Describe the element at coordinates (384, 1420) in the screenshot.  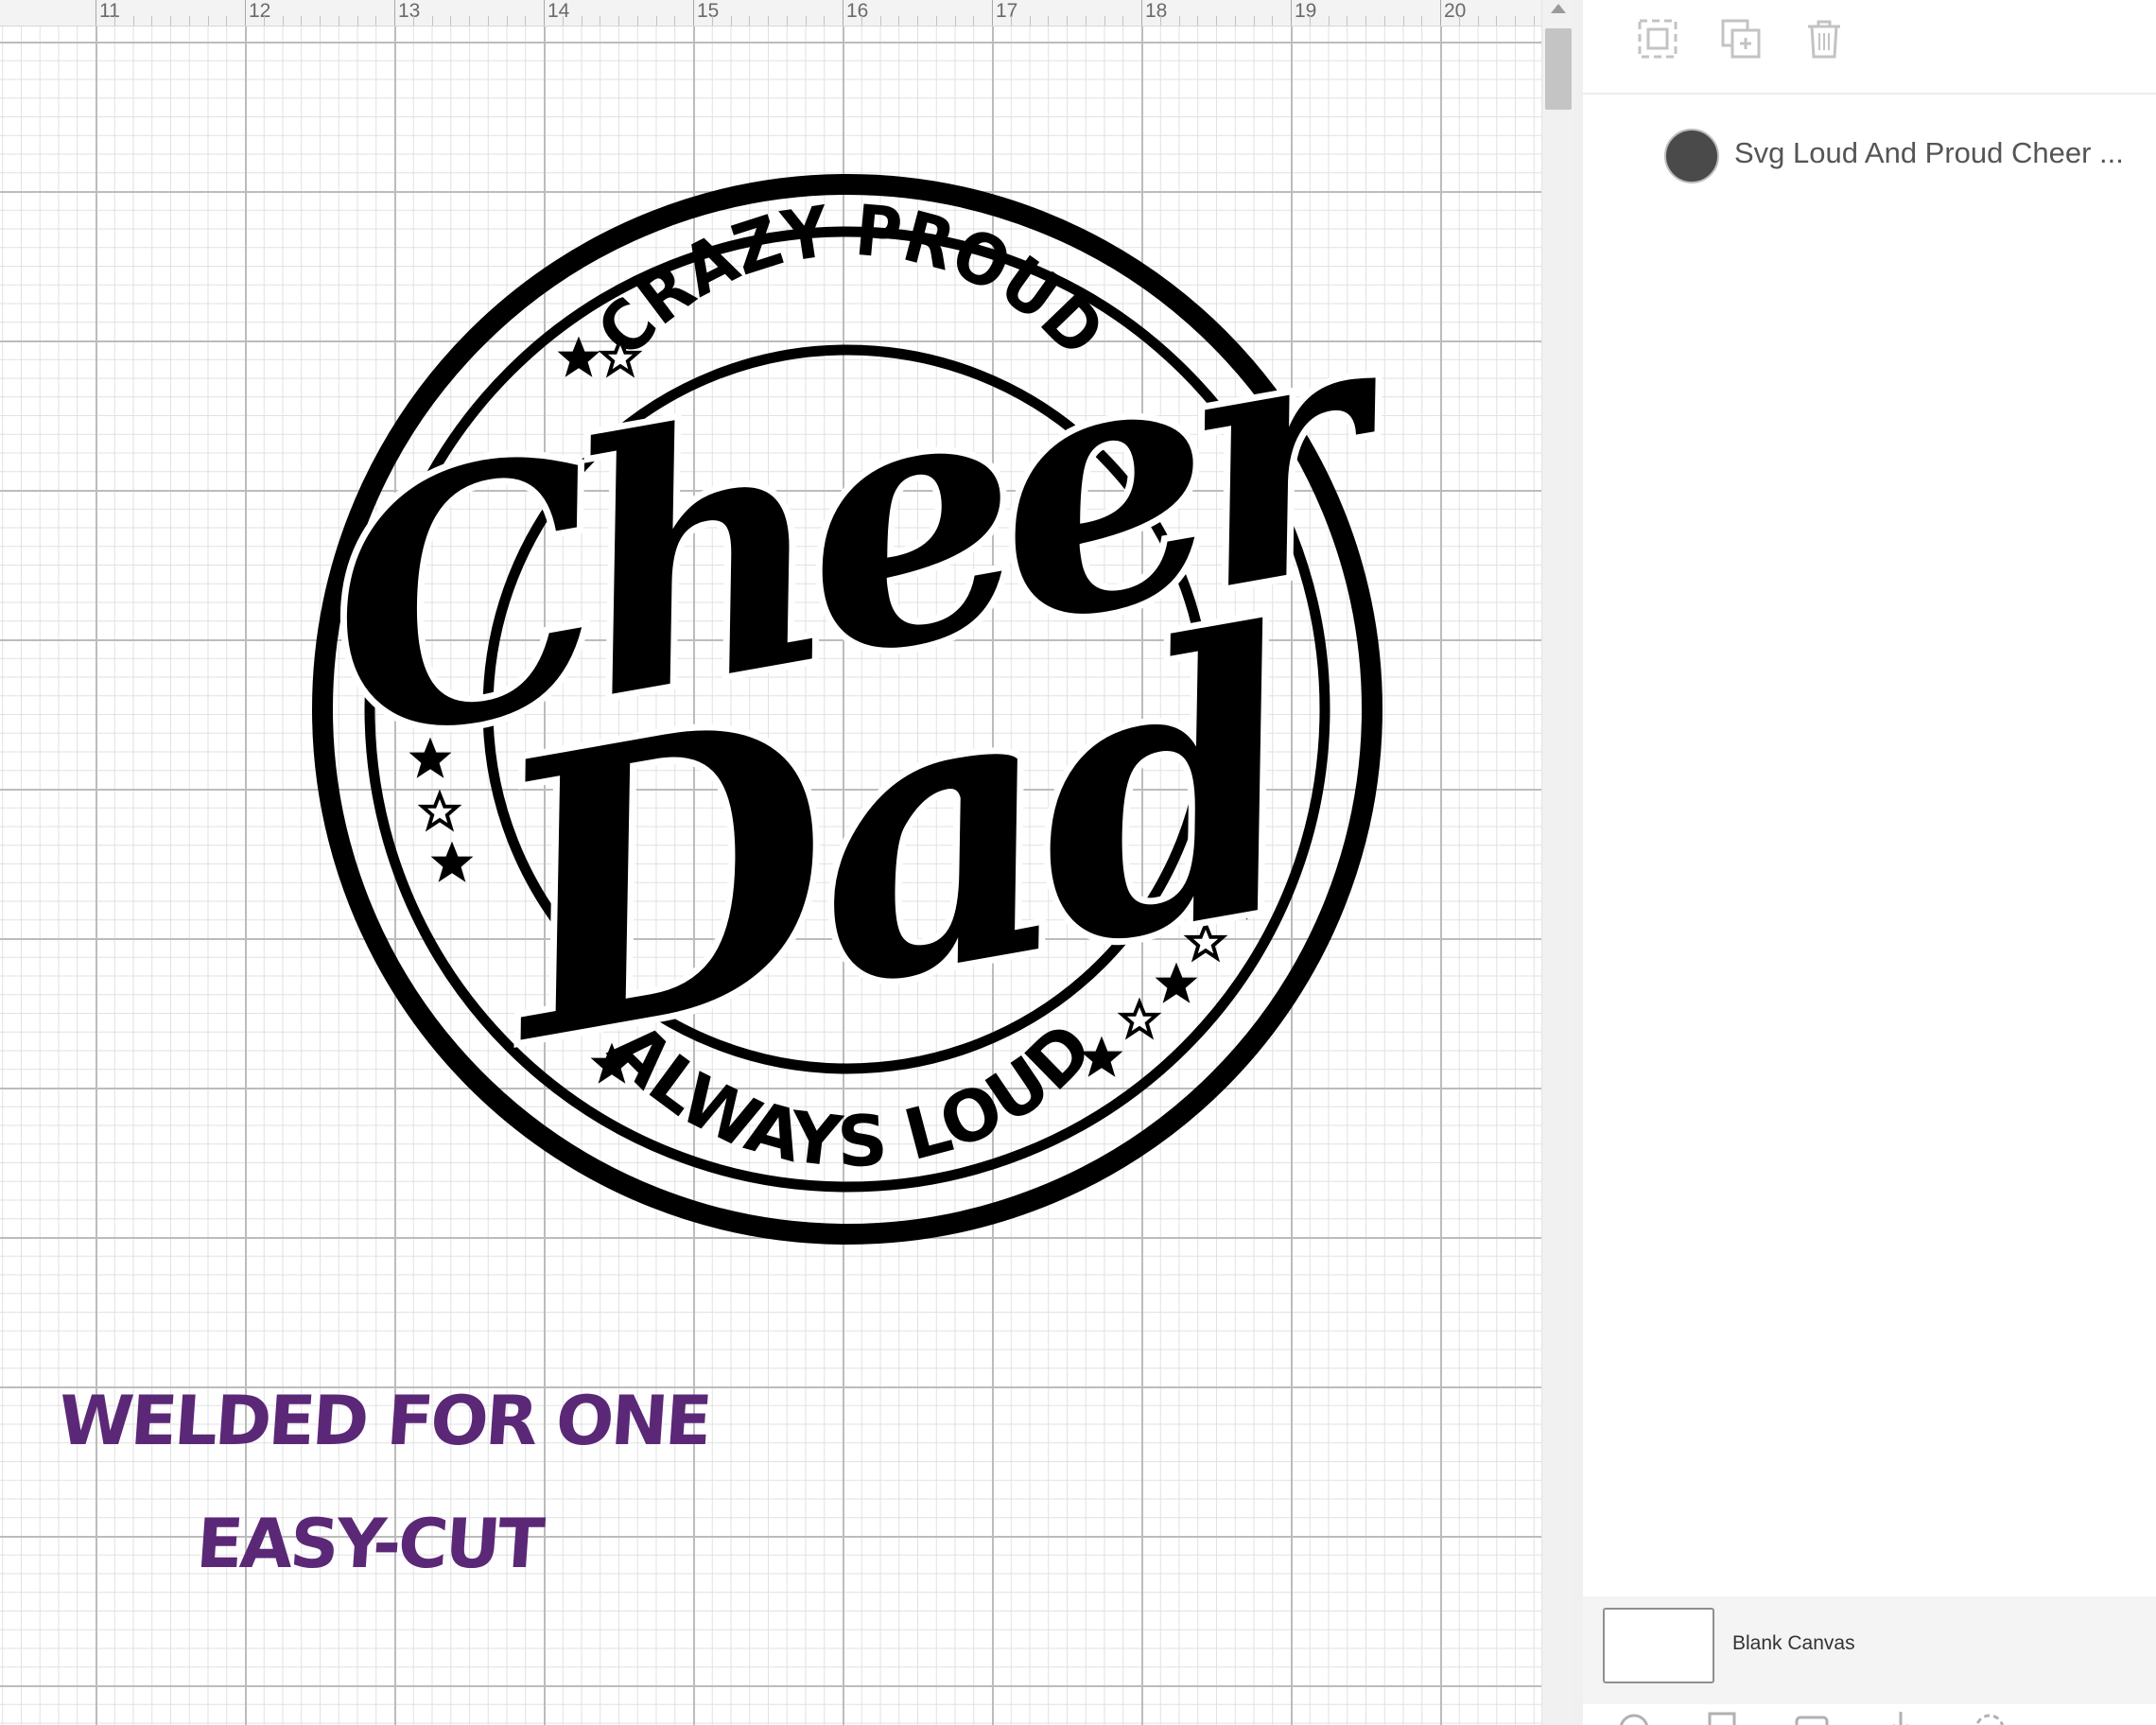
I see `note-welded: WELDED FOR ONE` at that location.